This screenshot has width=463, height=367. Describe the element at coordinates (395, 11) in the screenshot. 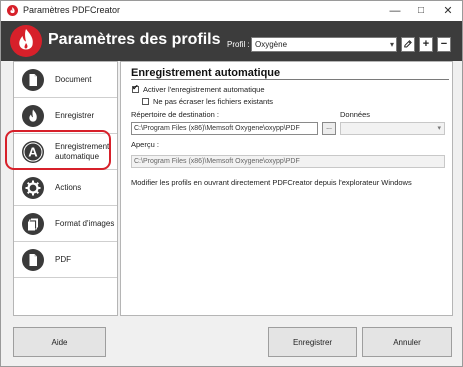

I see `minimize-button: —` at that location.